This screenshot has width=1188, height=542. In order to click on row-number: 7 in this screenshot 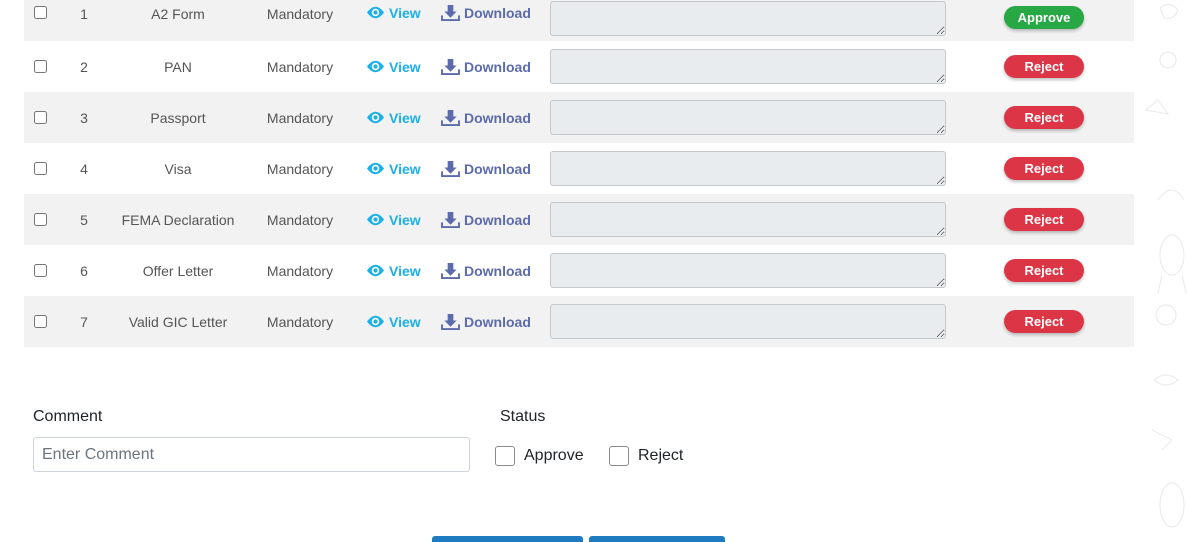, I will do `click(84, 321)`.